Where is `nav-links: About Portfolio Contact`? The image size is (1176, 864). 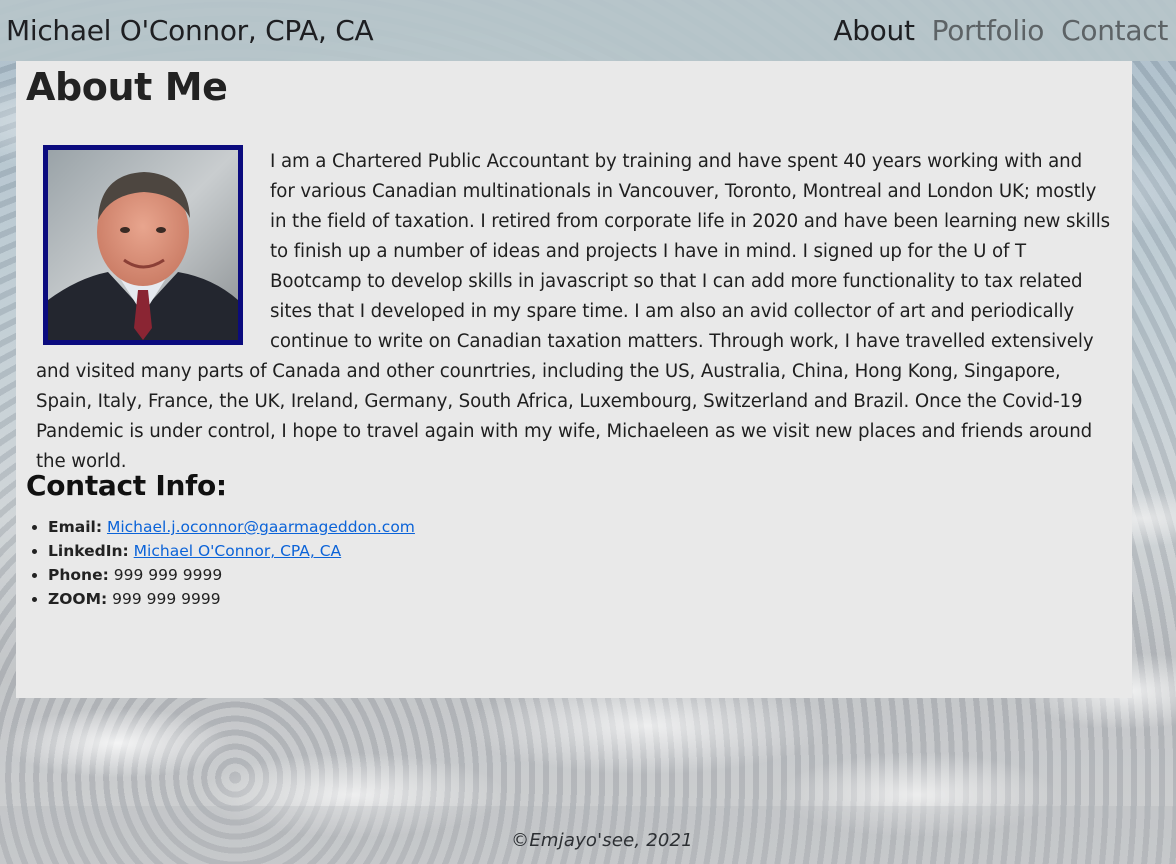
nav-links: About Portfolio Contact is located at coordinates (1000, 30).